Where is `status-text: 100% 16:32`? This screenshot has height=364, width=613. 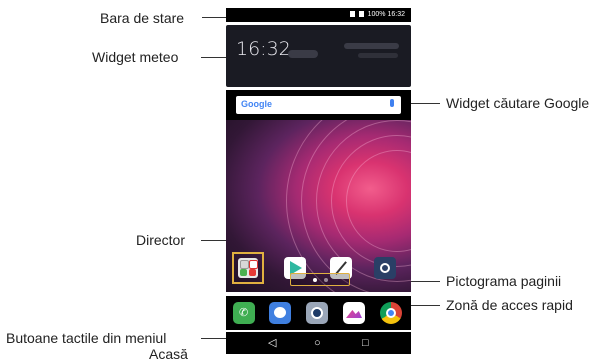
status-text: 100% 16:32 is located at coordinates (386, 14).